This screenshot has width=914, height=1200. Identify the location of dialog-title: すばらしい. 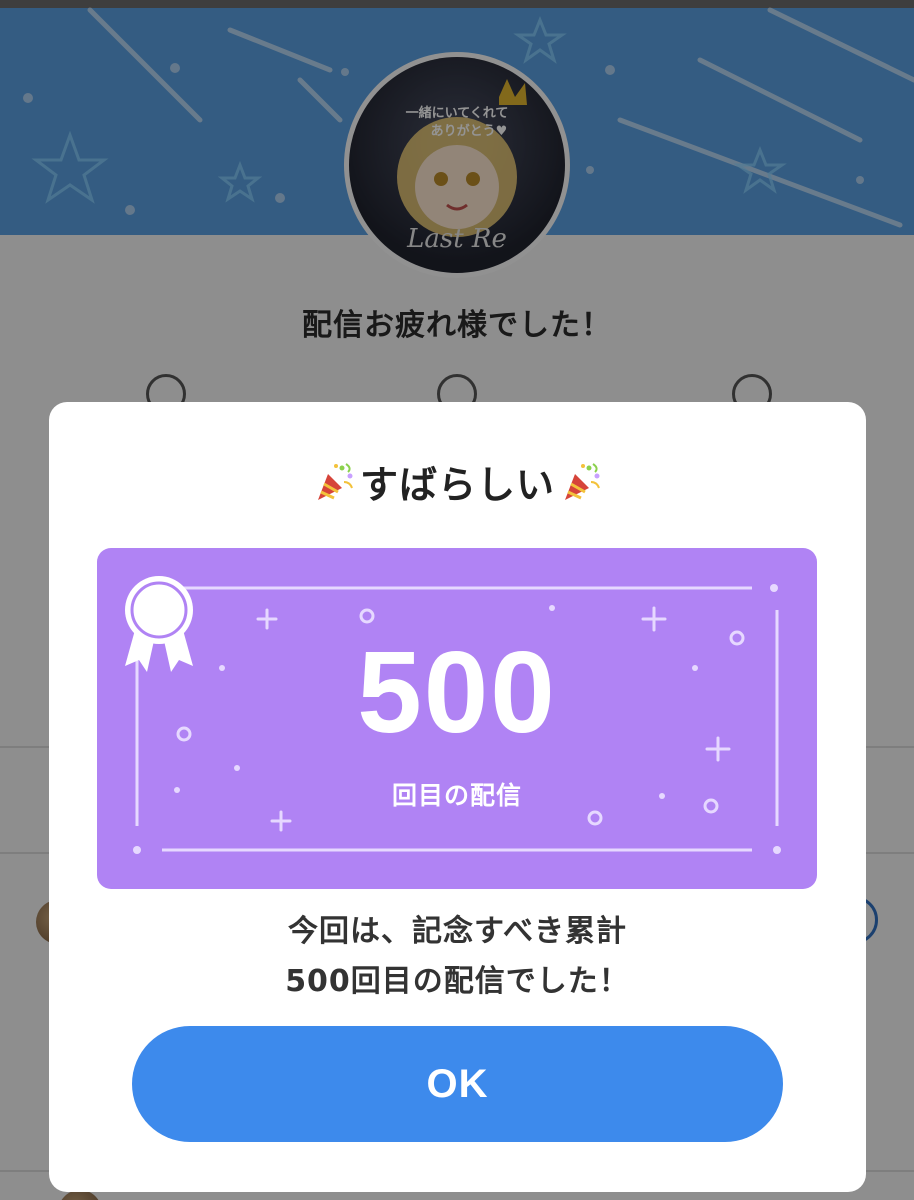
(457, 481).